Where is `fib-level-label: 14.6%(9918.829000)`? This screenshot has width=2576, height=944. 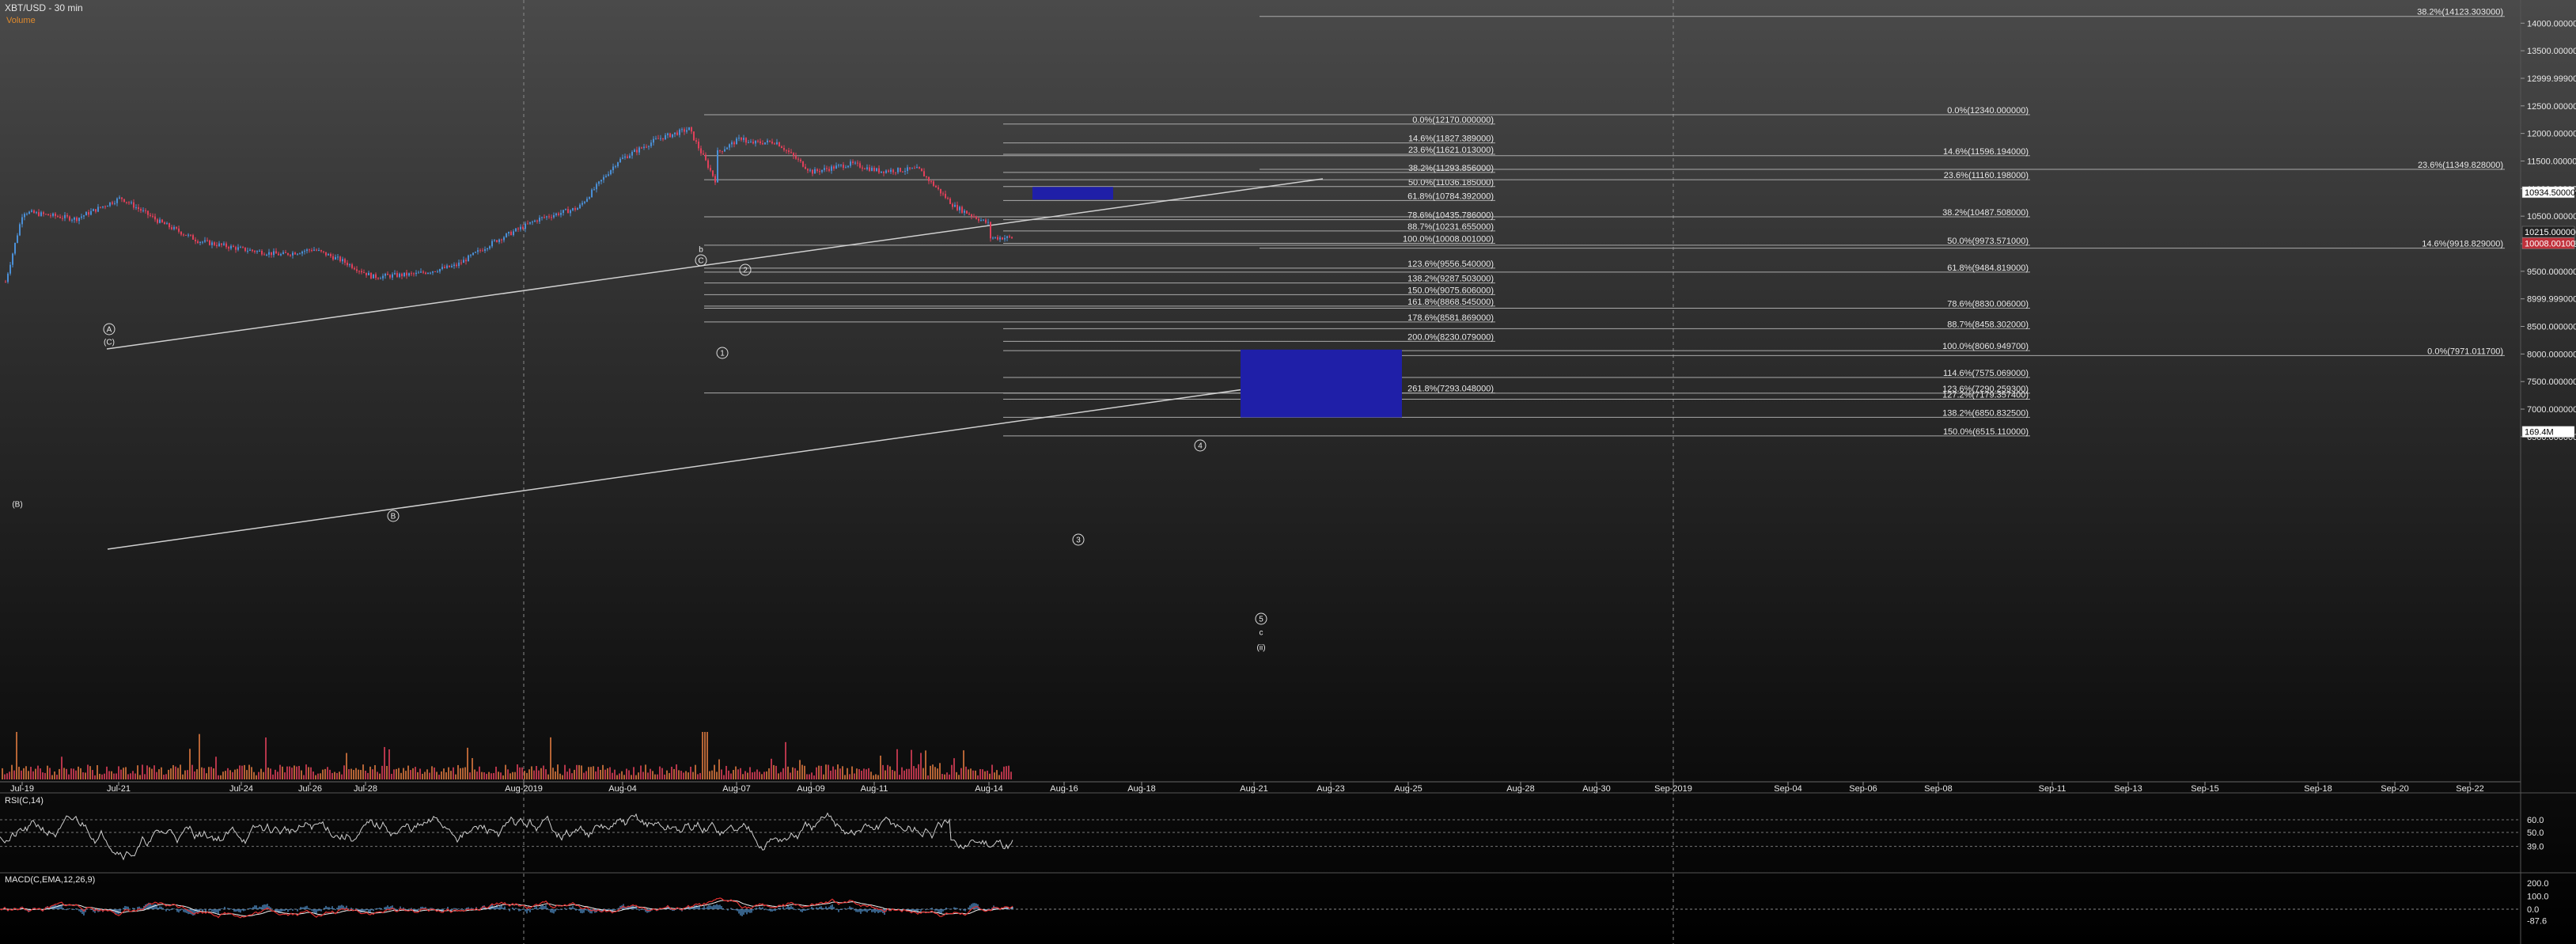
fib-level-label: 14.6%(9918.829000) is located at coordinates (2462, 244).